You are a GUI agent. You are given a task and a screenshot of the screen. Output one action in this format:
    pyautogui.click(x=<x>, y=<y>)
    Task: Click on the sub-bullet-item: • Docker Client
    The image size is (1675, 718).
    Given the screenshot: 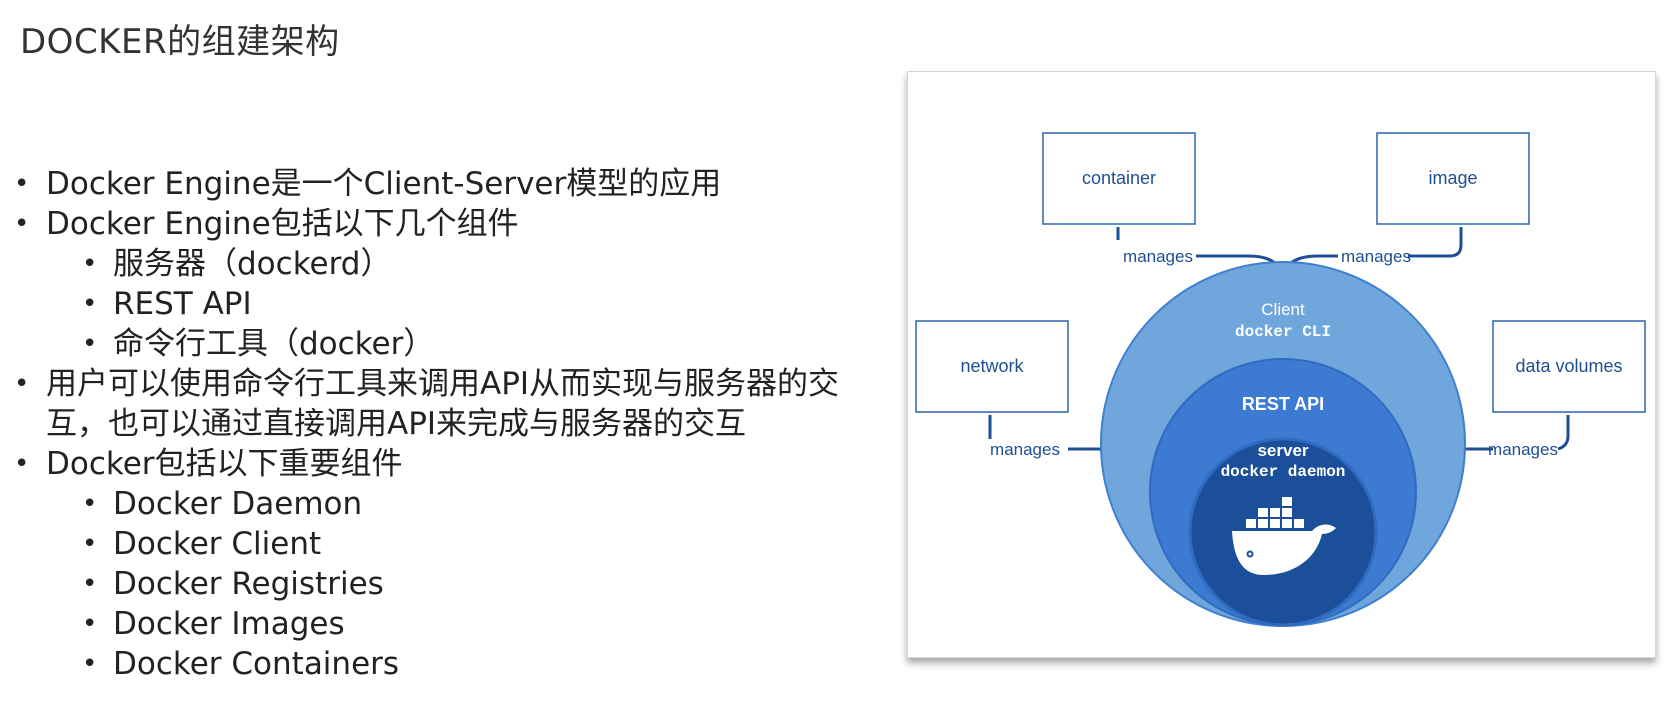 What is the action you would take?
    pyautogui.click(x=447, y=544)
    